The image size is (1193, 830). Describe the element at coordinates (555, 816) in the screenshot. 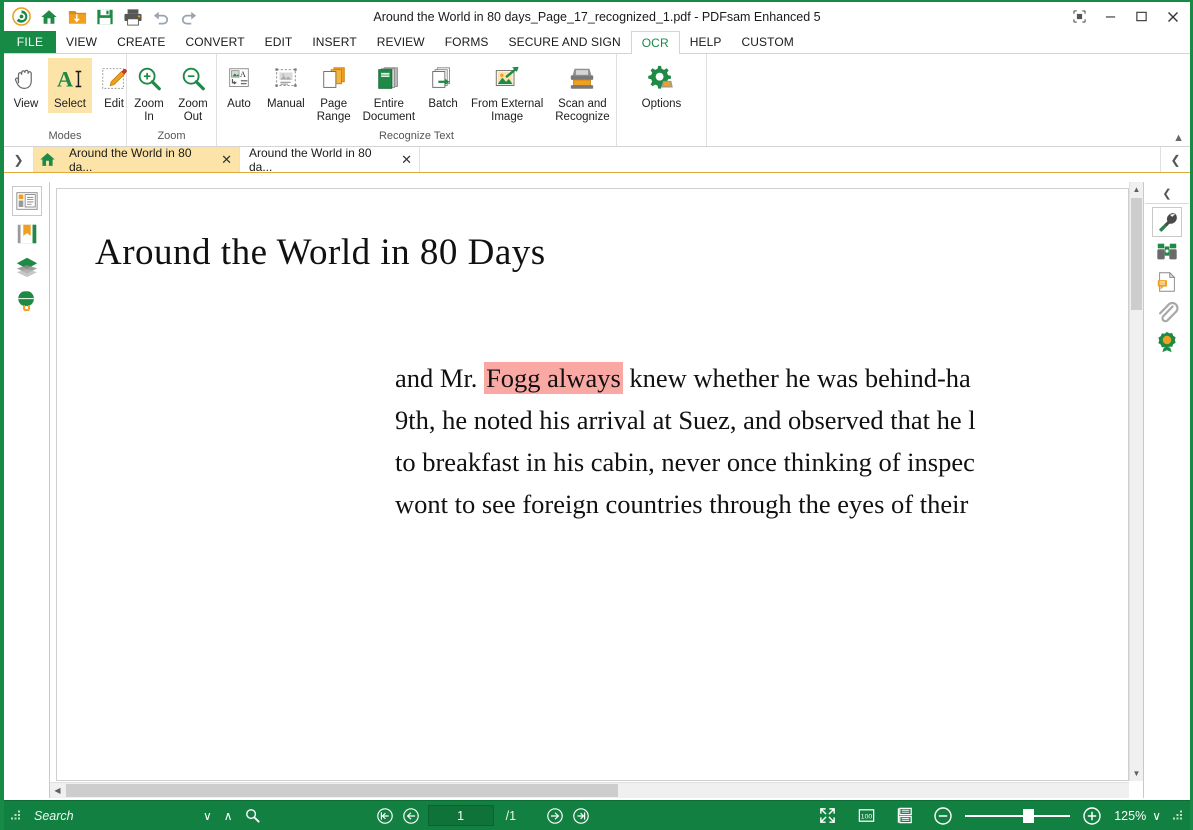

I see `next-page-icon` at that location.